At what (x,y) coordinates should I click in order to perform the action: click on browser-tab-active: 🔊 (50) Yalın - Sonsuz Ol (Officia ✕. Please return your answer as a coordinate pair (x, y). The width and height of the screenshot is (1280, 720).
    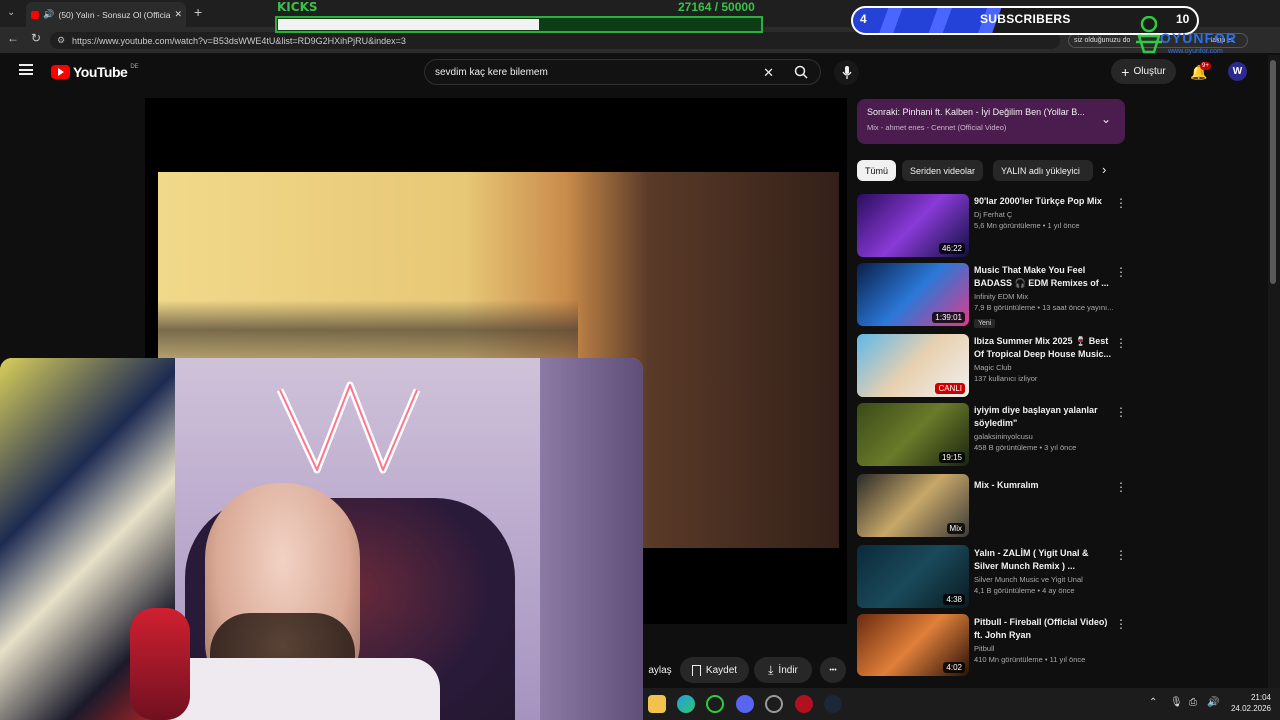
    Looking at the image, I should click on (106, 14).